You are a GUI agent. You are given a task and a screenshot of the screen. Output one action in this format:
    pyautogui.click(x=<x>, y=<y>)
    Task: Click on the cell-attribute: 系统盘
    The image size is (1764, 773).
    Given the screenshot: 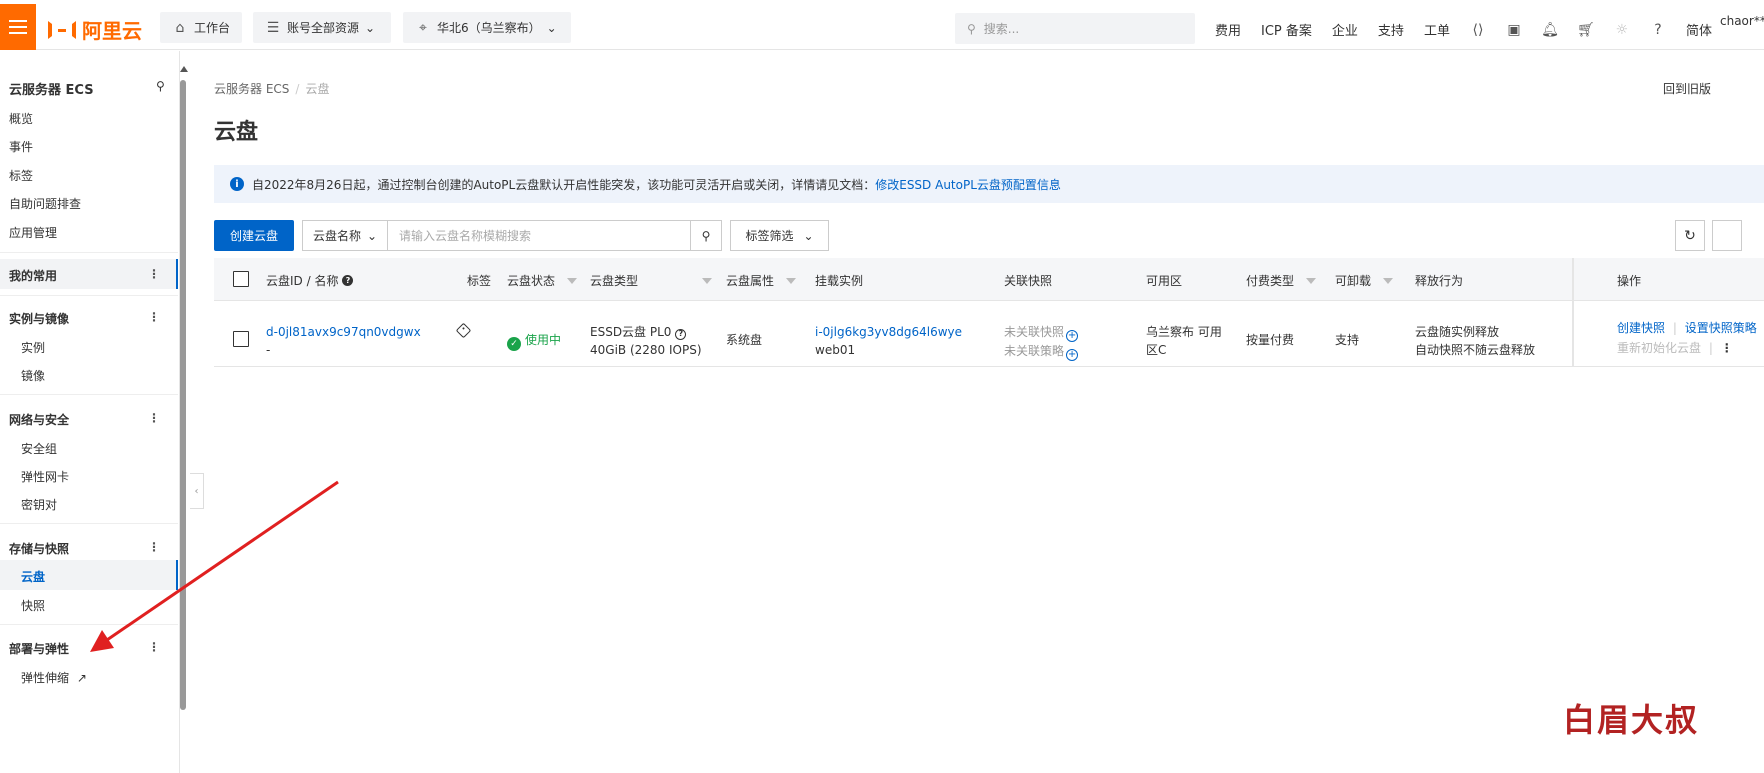 What is the action you would take?
    pyautogui.click(x=744, y=340)
    